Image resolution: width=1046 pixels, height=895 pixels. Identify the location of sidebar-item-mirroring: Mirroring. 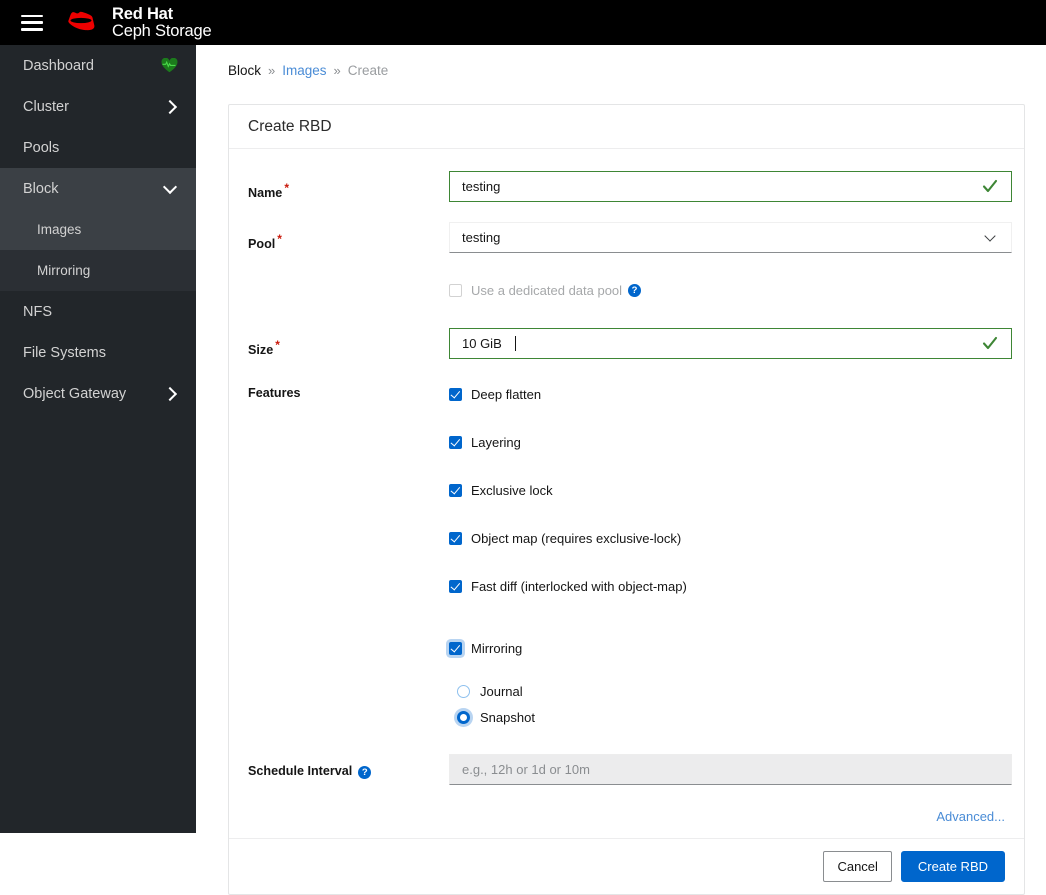
(98, 270).